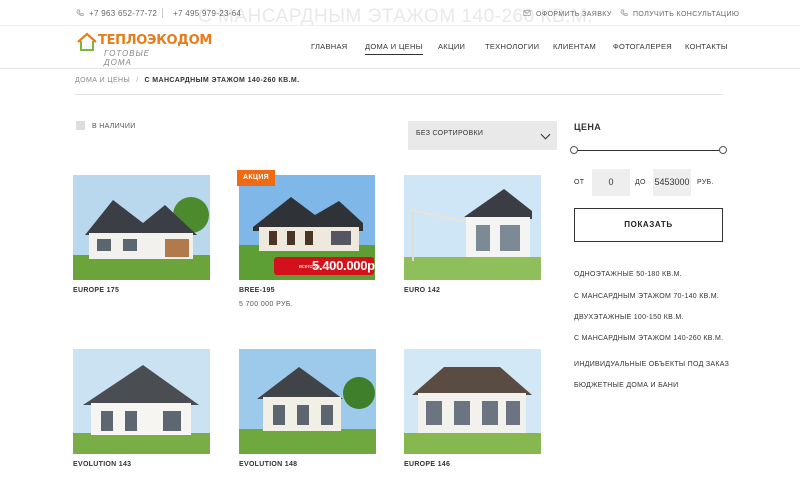  What do you see at coordinates (427, 464) in the screenshot?
I see `product-name: EUROPE 146` at bounding box center [427, 464].